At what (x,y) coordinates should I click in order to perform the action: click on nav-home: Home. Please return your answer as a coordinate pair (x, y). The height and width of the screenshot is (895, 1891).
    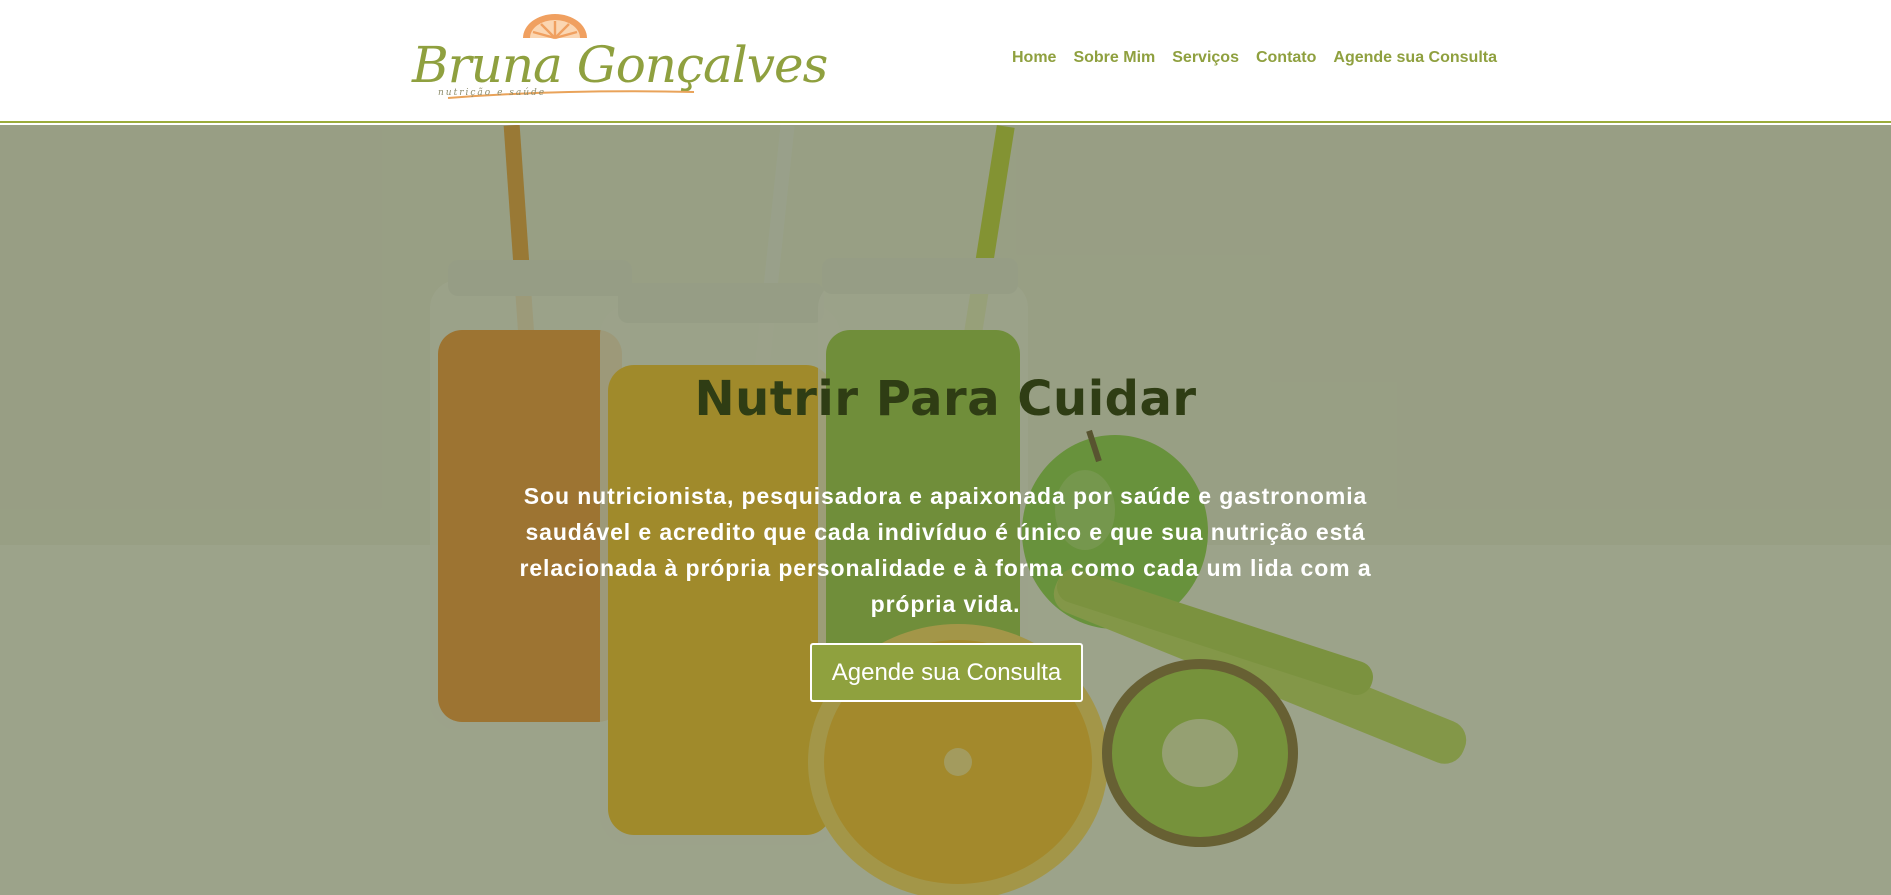
    Looking at the image, I should click on (1034, 58).